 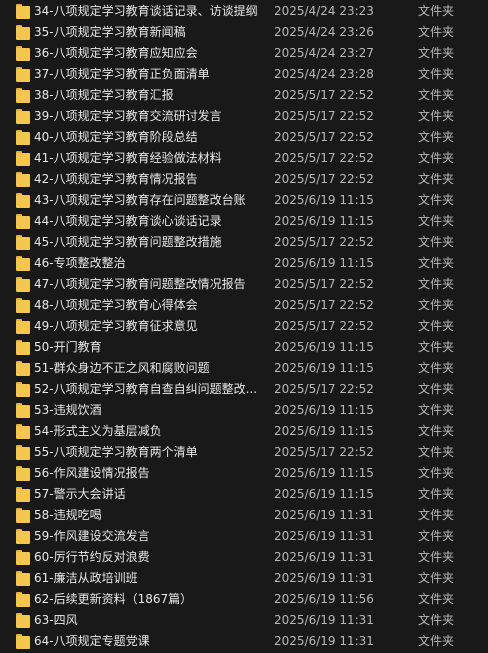 I want to click on file-row: 61-廉洁从政培训班 2025/6/19 11:31 文件夹, so click(x=244, y=578).